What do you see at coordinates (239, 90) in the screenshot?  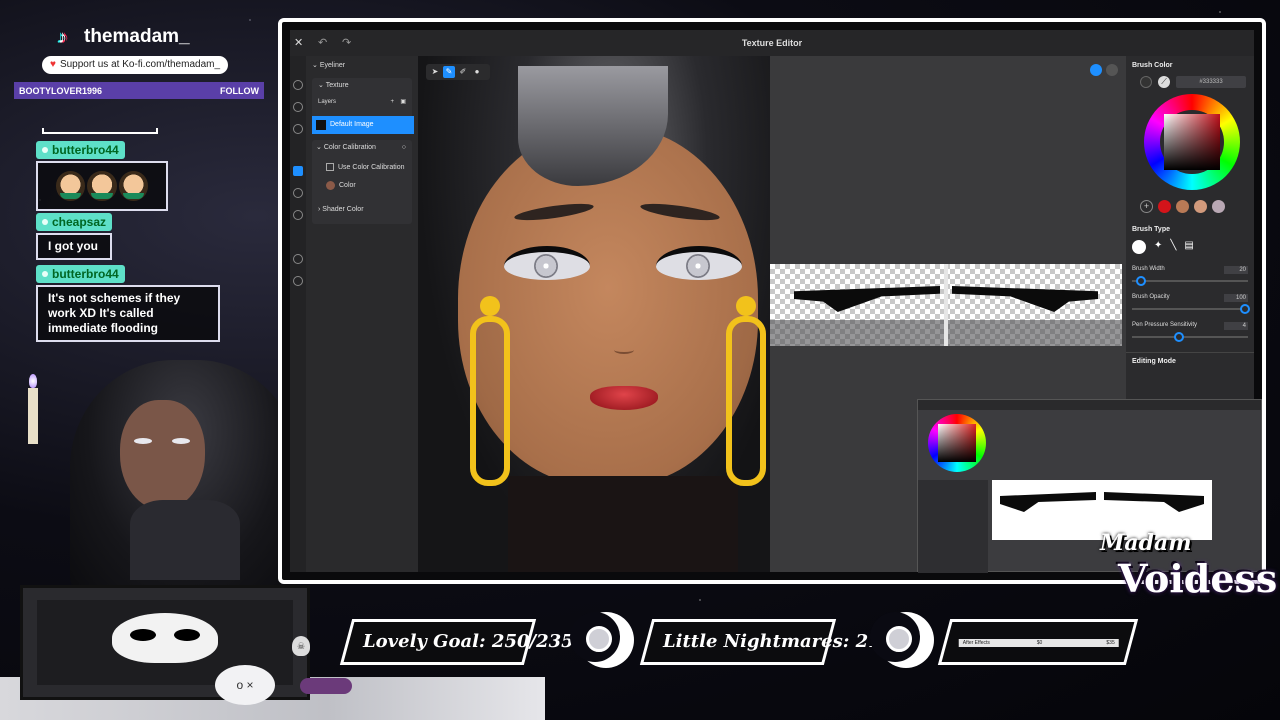 I see `follow-label: FOLLOW` at bounding box center [239, 90].